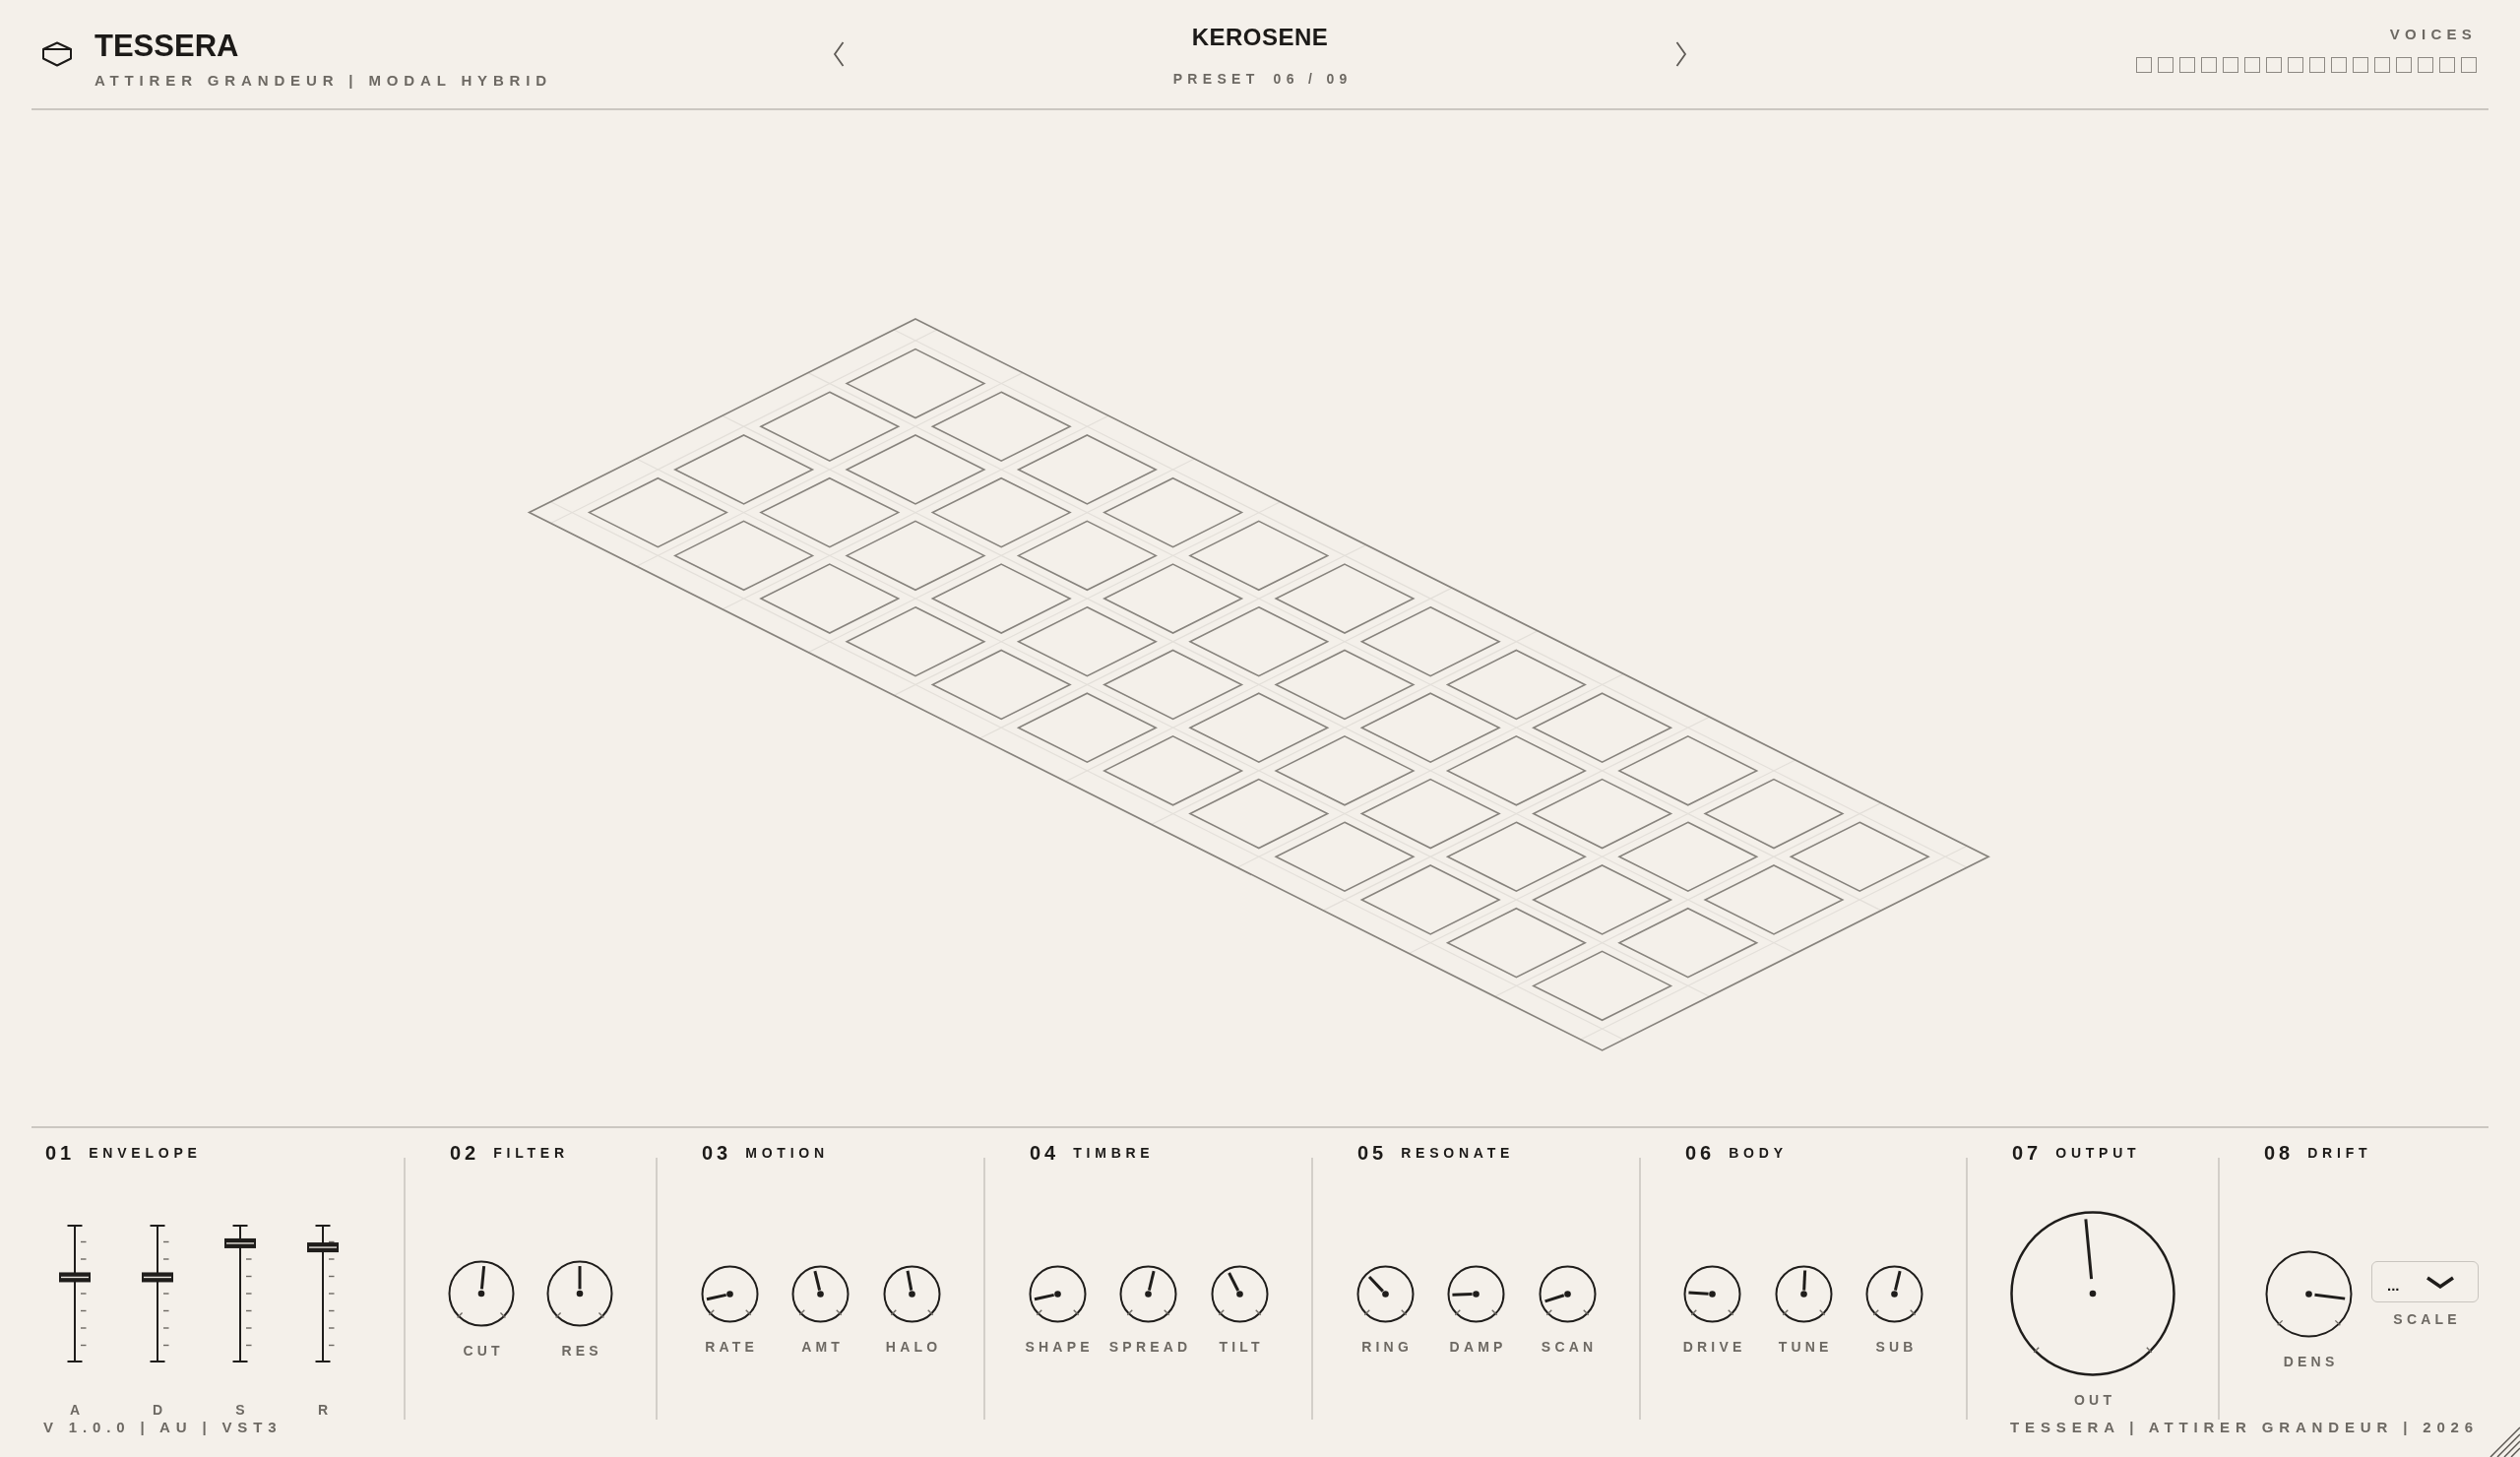 The width and height of the screenshot is (2520, 1457). I want to click on knob-label: TUNE, so click(1805, 1346).